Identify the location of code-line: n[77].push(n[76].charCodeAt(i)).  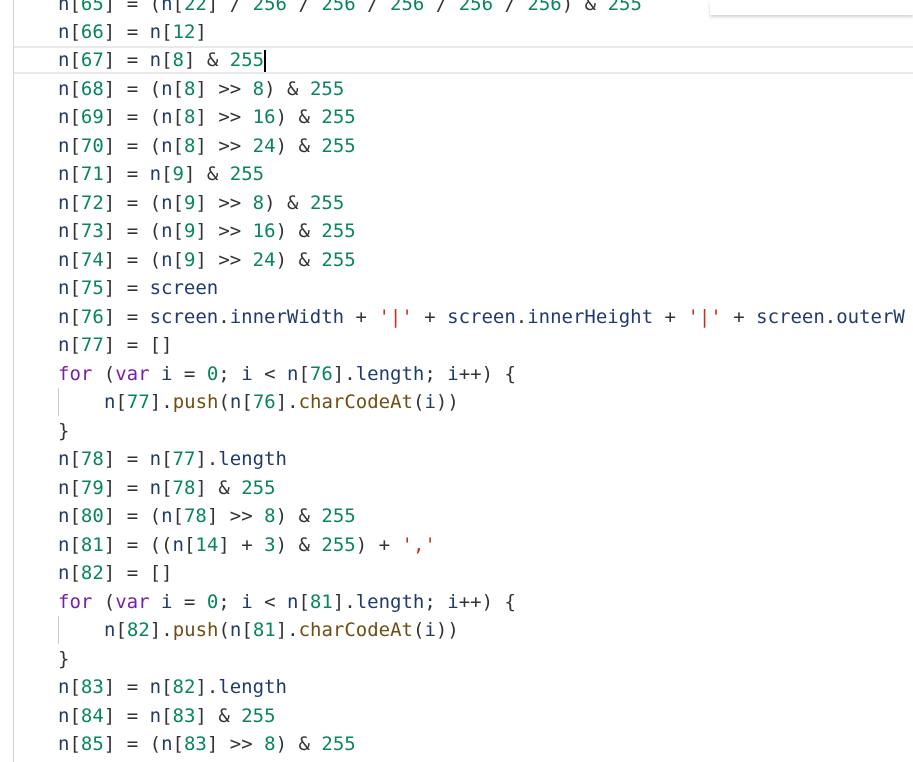
(258, 402).